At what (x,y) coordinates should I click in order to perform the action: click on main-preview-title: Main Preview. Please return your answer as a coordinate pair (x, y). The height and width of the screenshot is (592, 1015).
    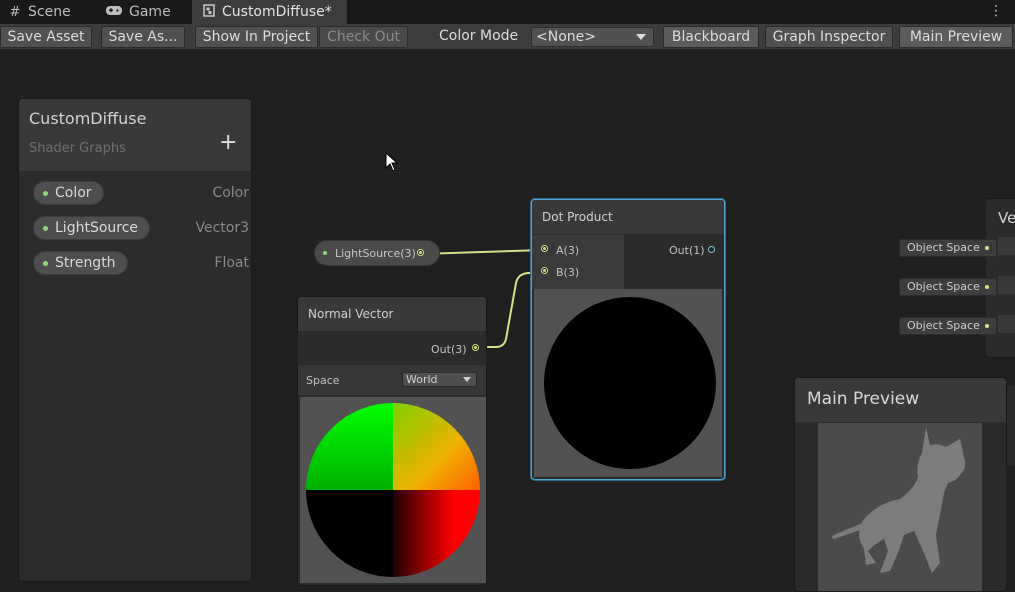
    Looking at the image, I should click on (863, 399).